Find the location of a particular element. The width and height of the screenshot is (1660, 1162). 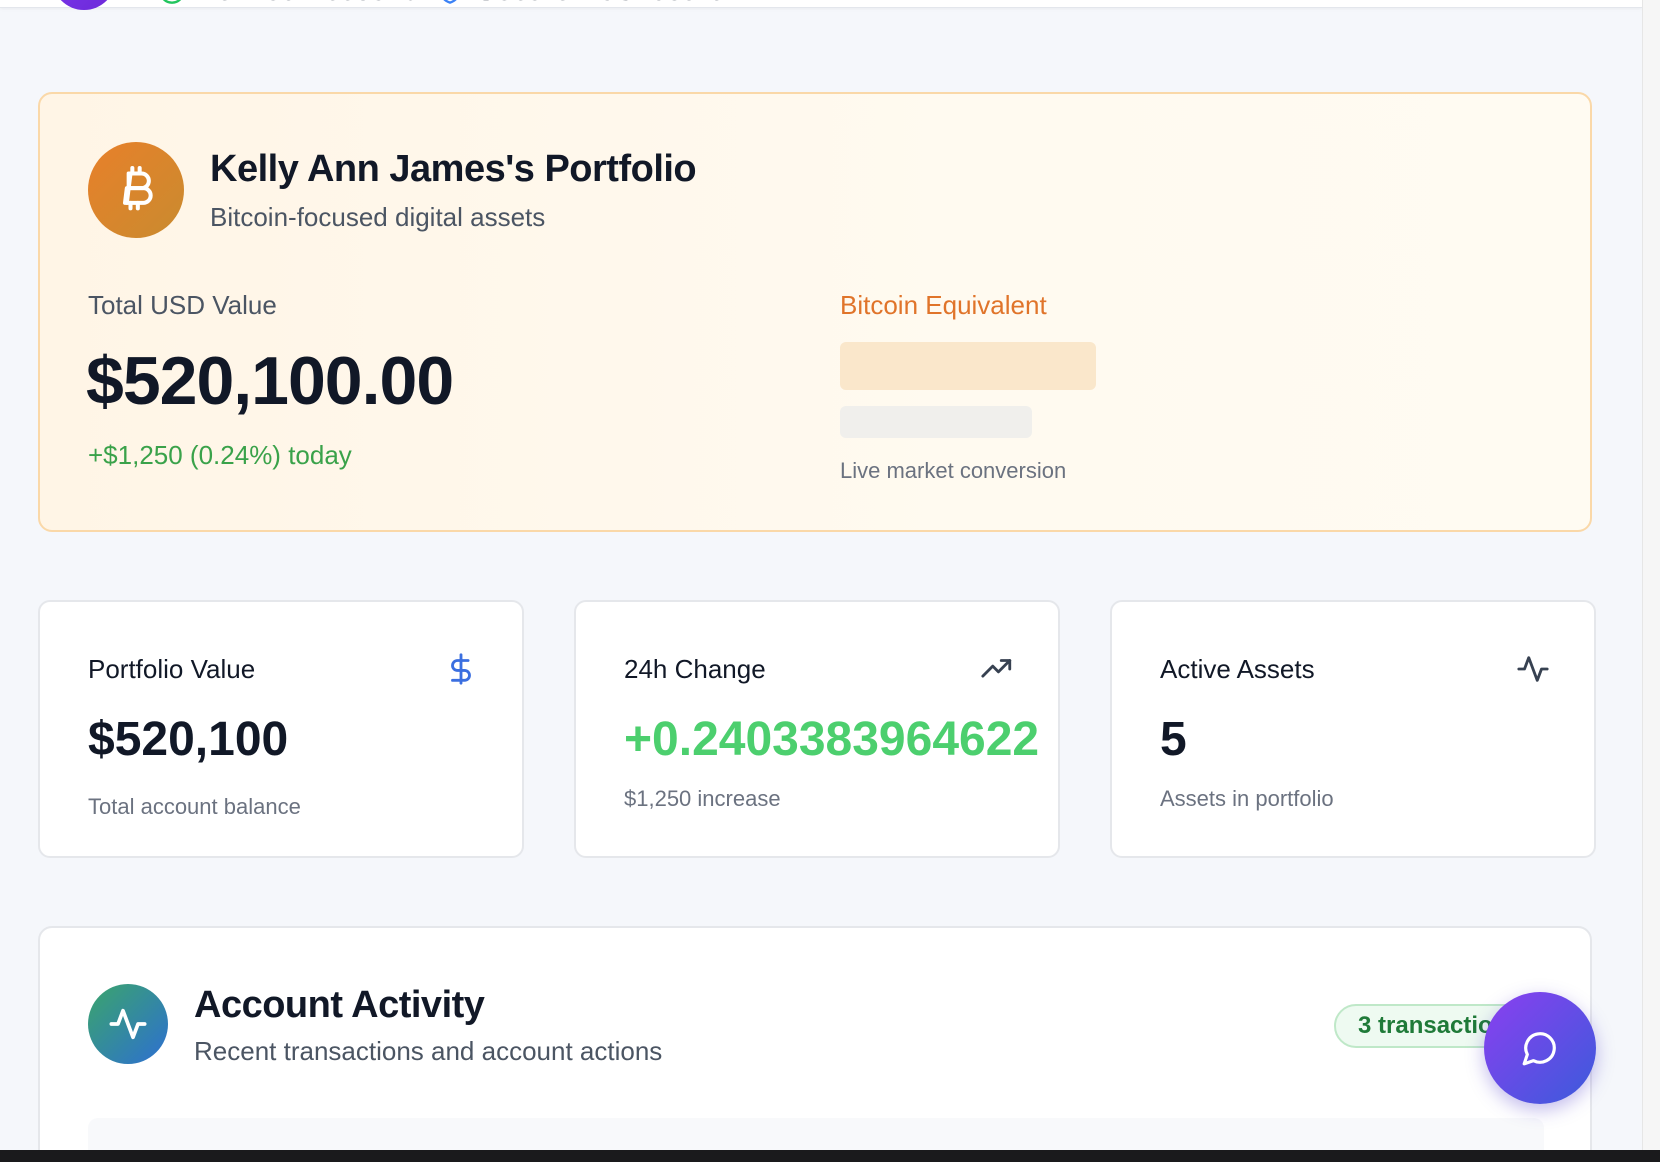

header: Verified Account Secure Dashboard is located at coordinates (821, 5).